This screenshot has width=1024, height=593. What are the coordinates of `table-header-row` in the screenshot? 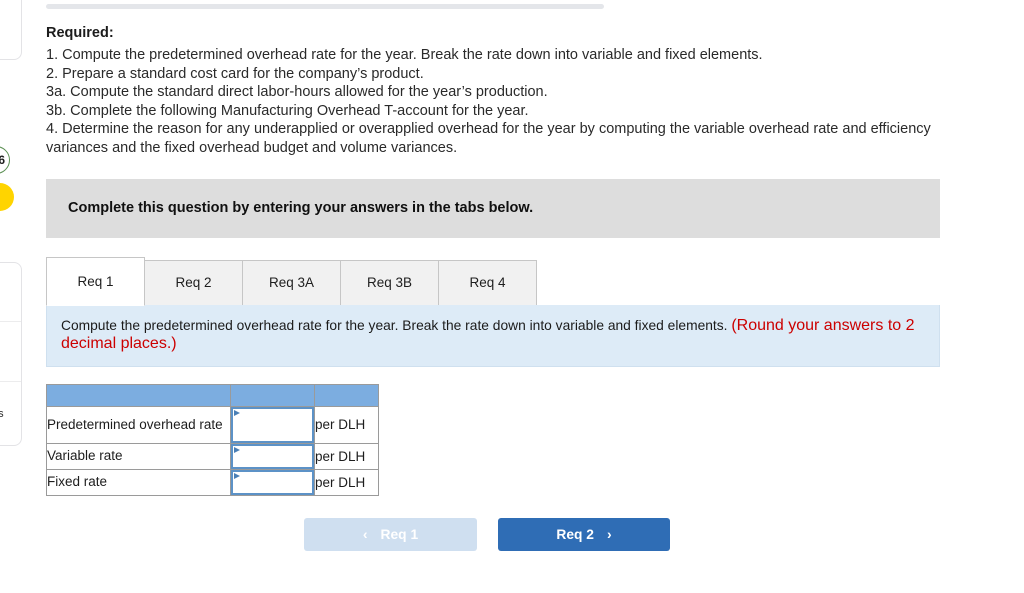 It's located at (212, 395).